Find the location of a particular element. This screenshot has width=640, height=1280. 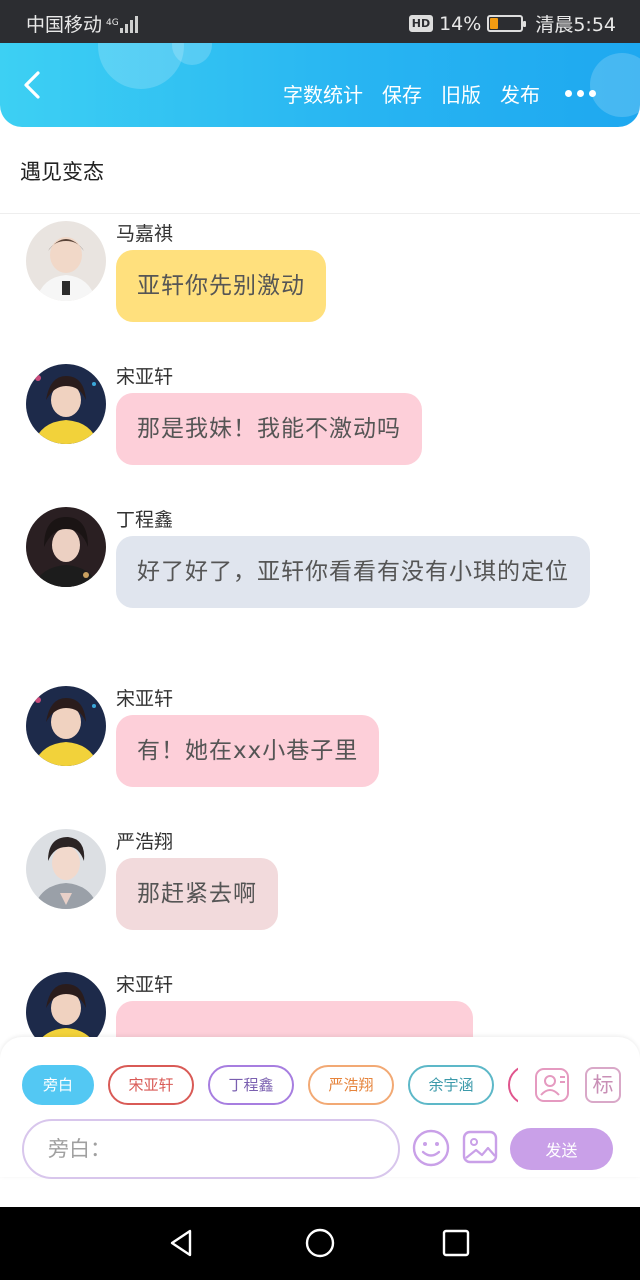

tag-icon: 标 is located at coordinates (603, 1085).